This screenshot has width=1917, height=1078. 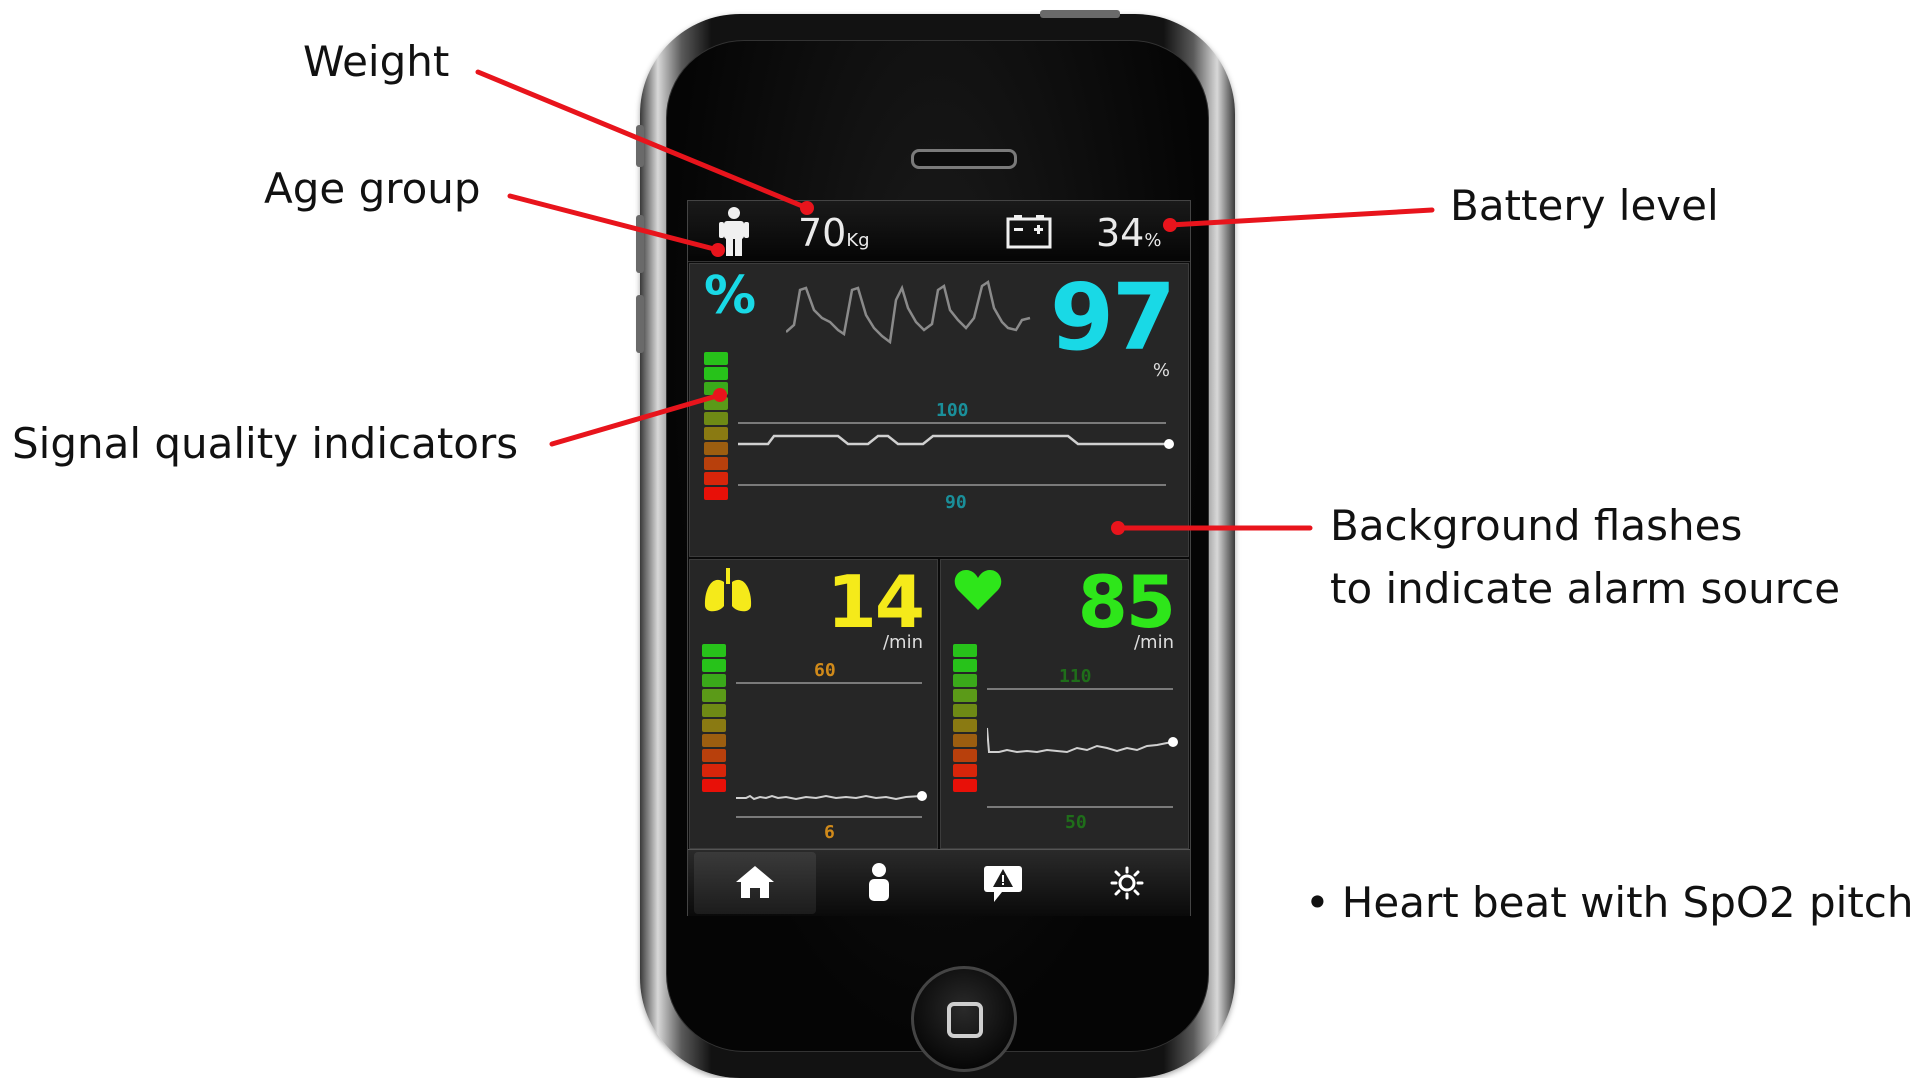 What do you see at coordinates (720, 395) in the screenshot?
I see `signal-quality-callout-dot` at bounding box center [720, 395].